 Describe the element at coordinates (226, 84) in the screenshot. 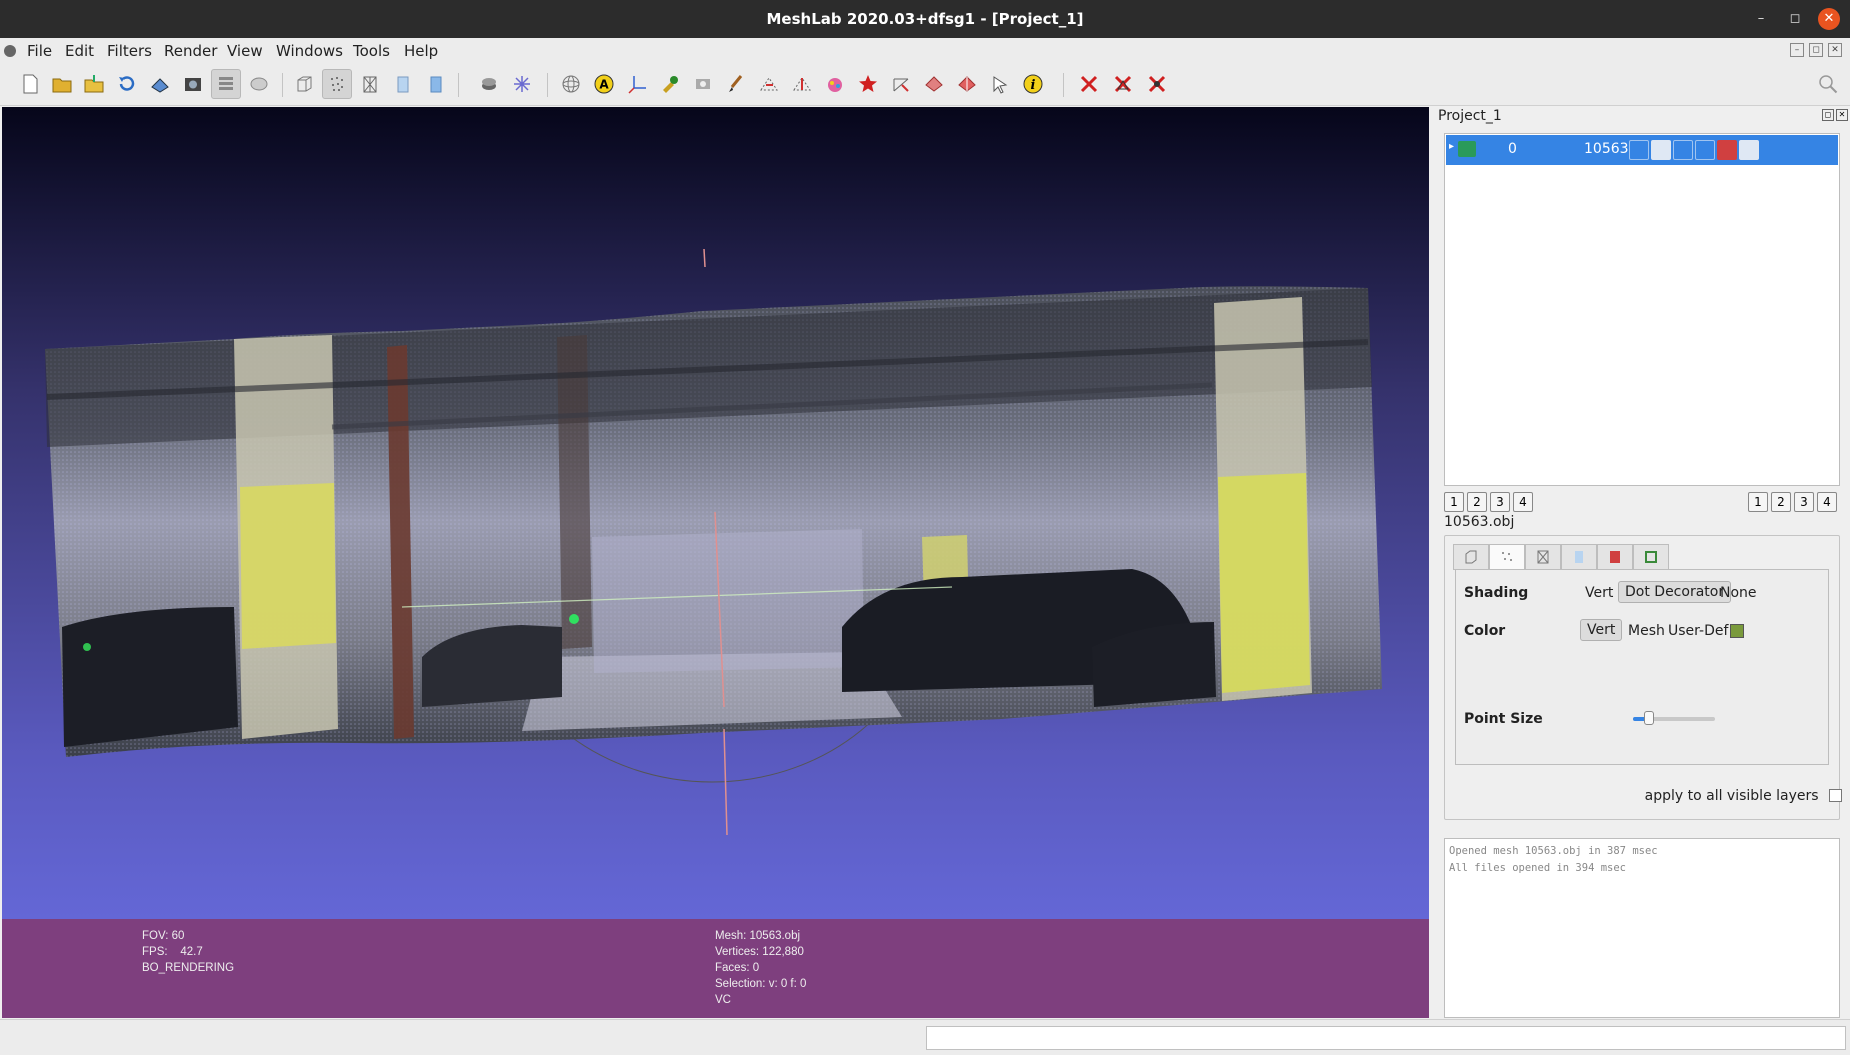

I see `layers-icon` at that location.